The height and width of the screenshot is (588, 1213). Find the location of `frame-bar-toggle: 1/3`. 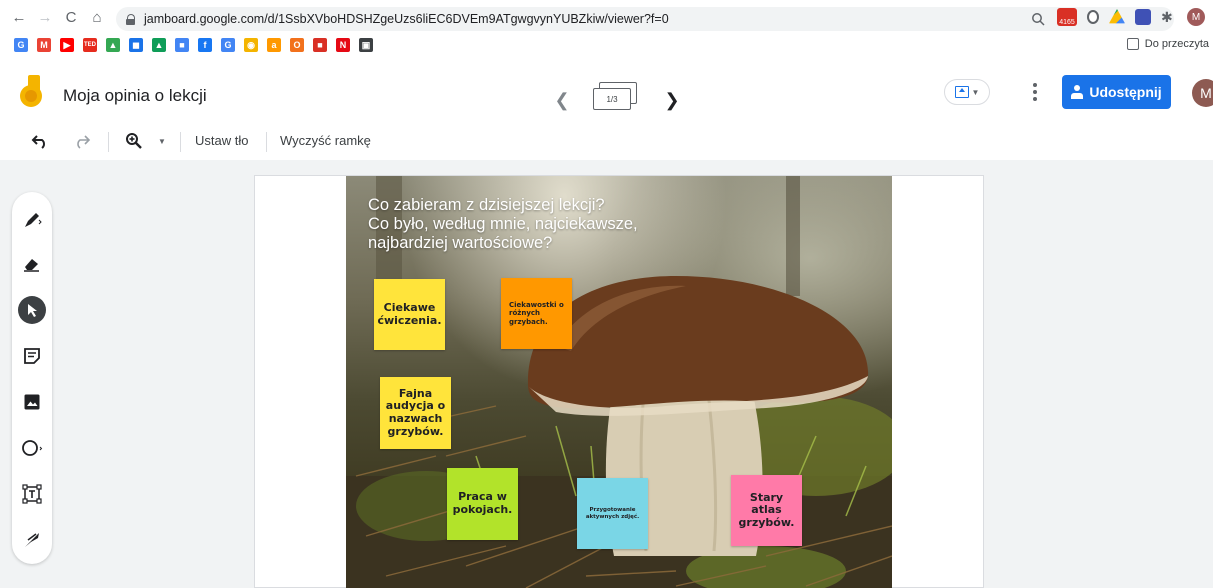

frame-bar-toggle: 1/3 is located at coordinates (617, 100).